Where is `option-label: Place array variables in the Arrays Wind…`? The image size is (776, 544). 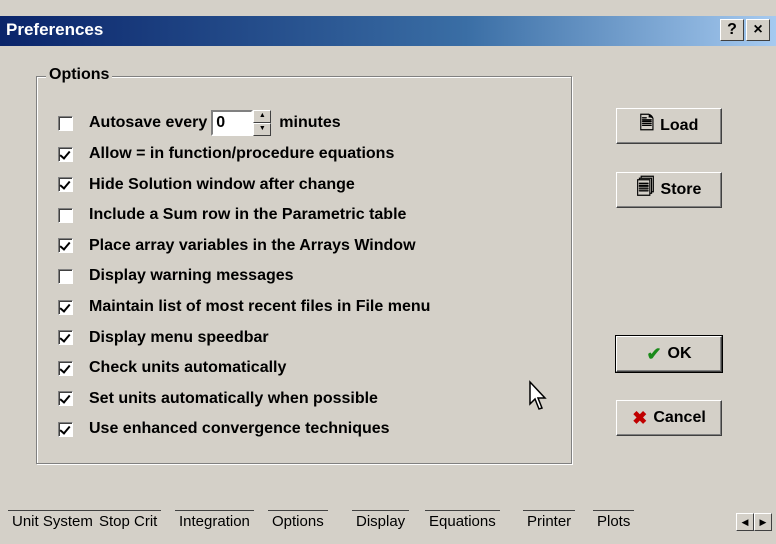
option-label: Place array variables in the Arrays Wind… is located at coordinates (252, 245).